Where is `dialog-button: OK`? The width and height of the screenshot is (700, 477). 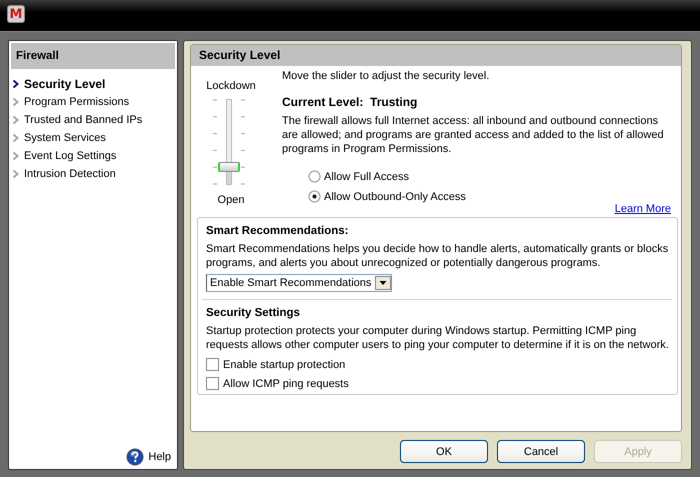
dialog-button: OK is located at coordinates (444, 451).